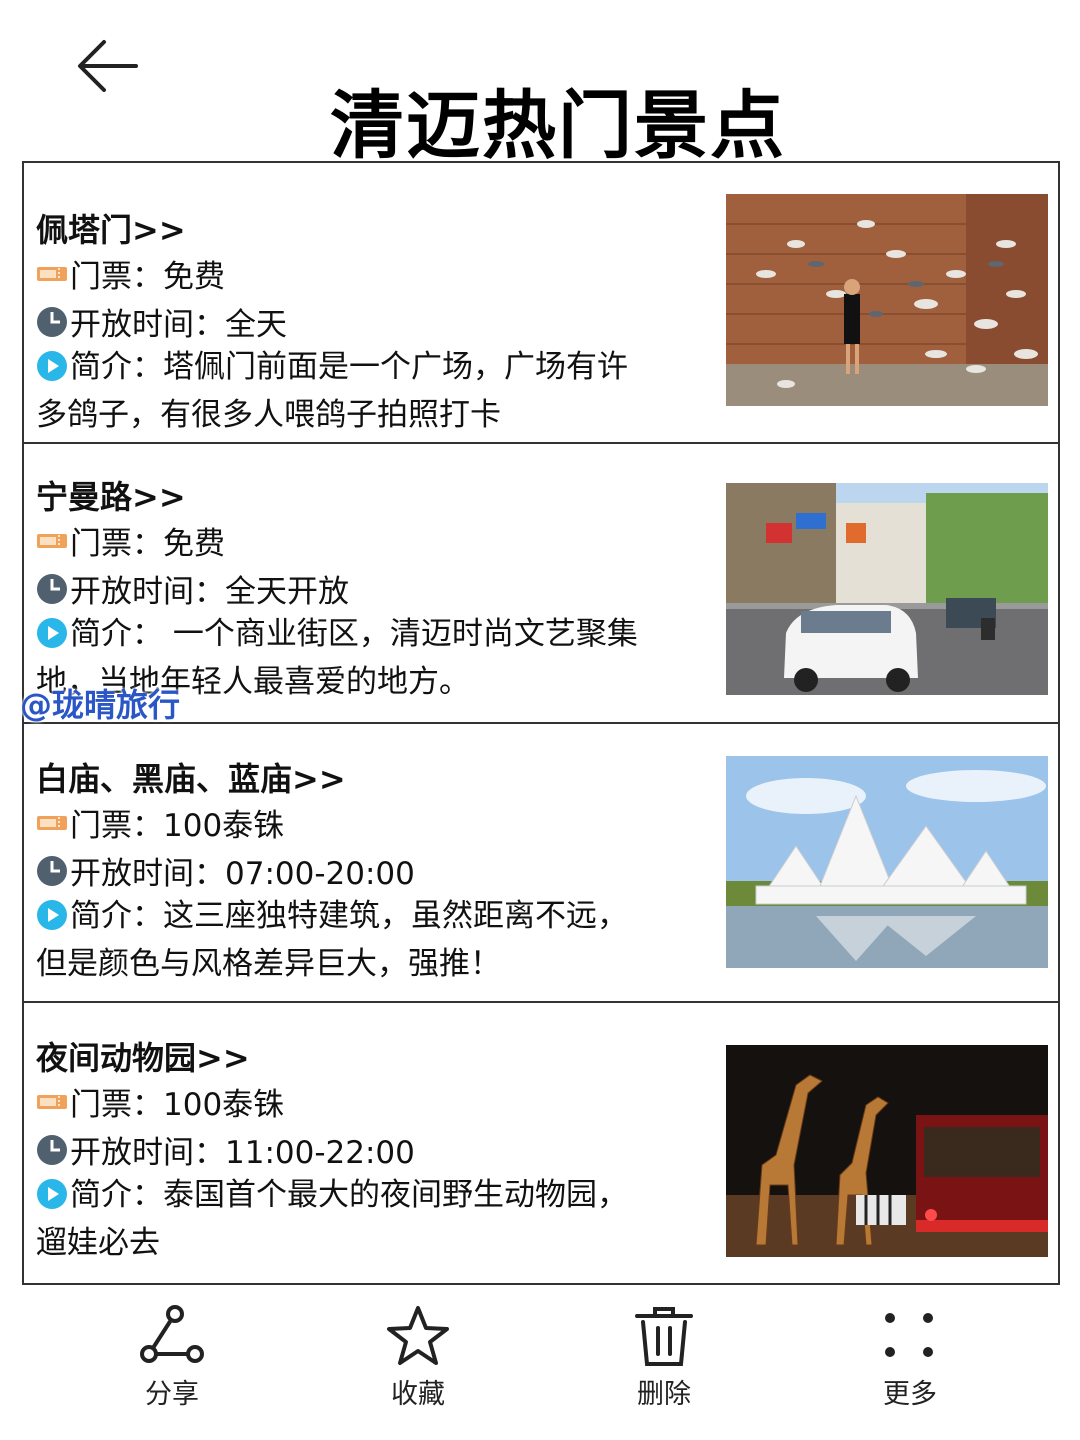  I want to click on delete-button: 删除, so click(664, 1357).